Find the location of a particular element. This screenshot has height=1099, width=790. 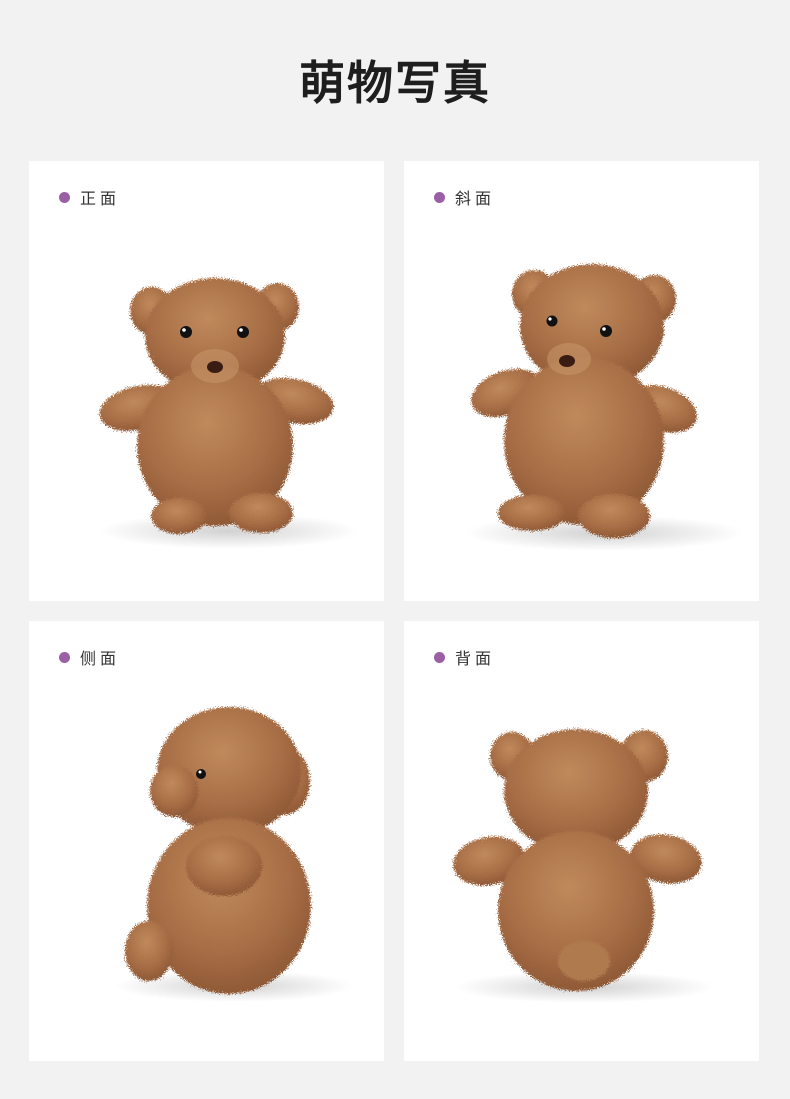

teddy-bear-oblique-image is located at coordinates (604, 407).